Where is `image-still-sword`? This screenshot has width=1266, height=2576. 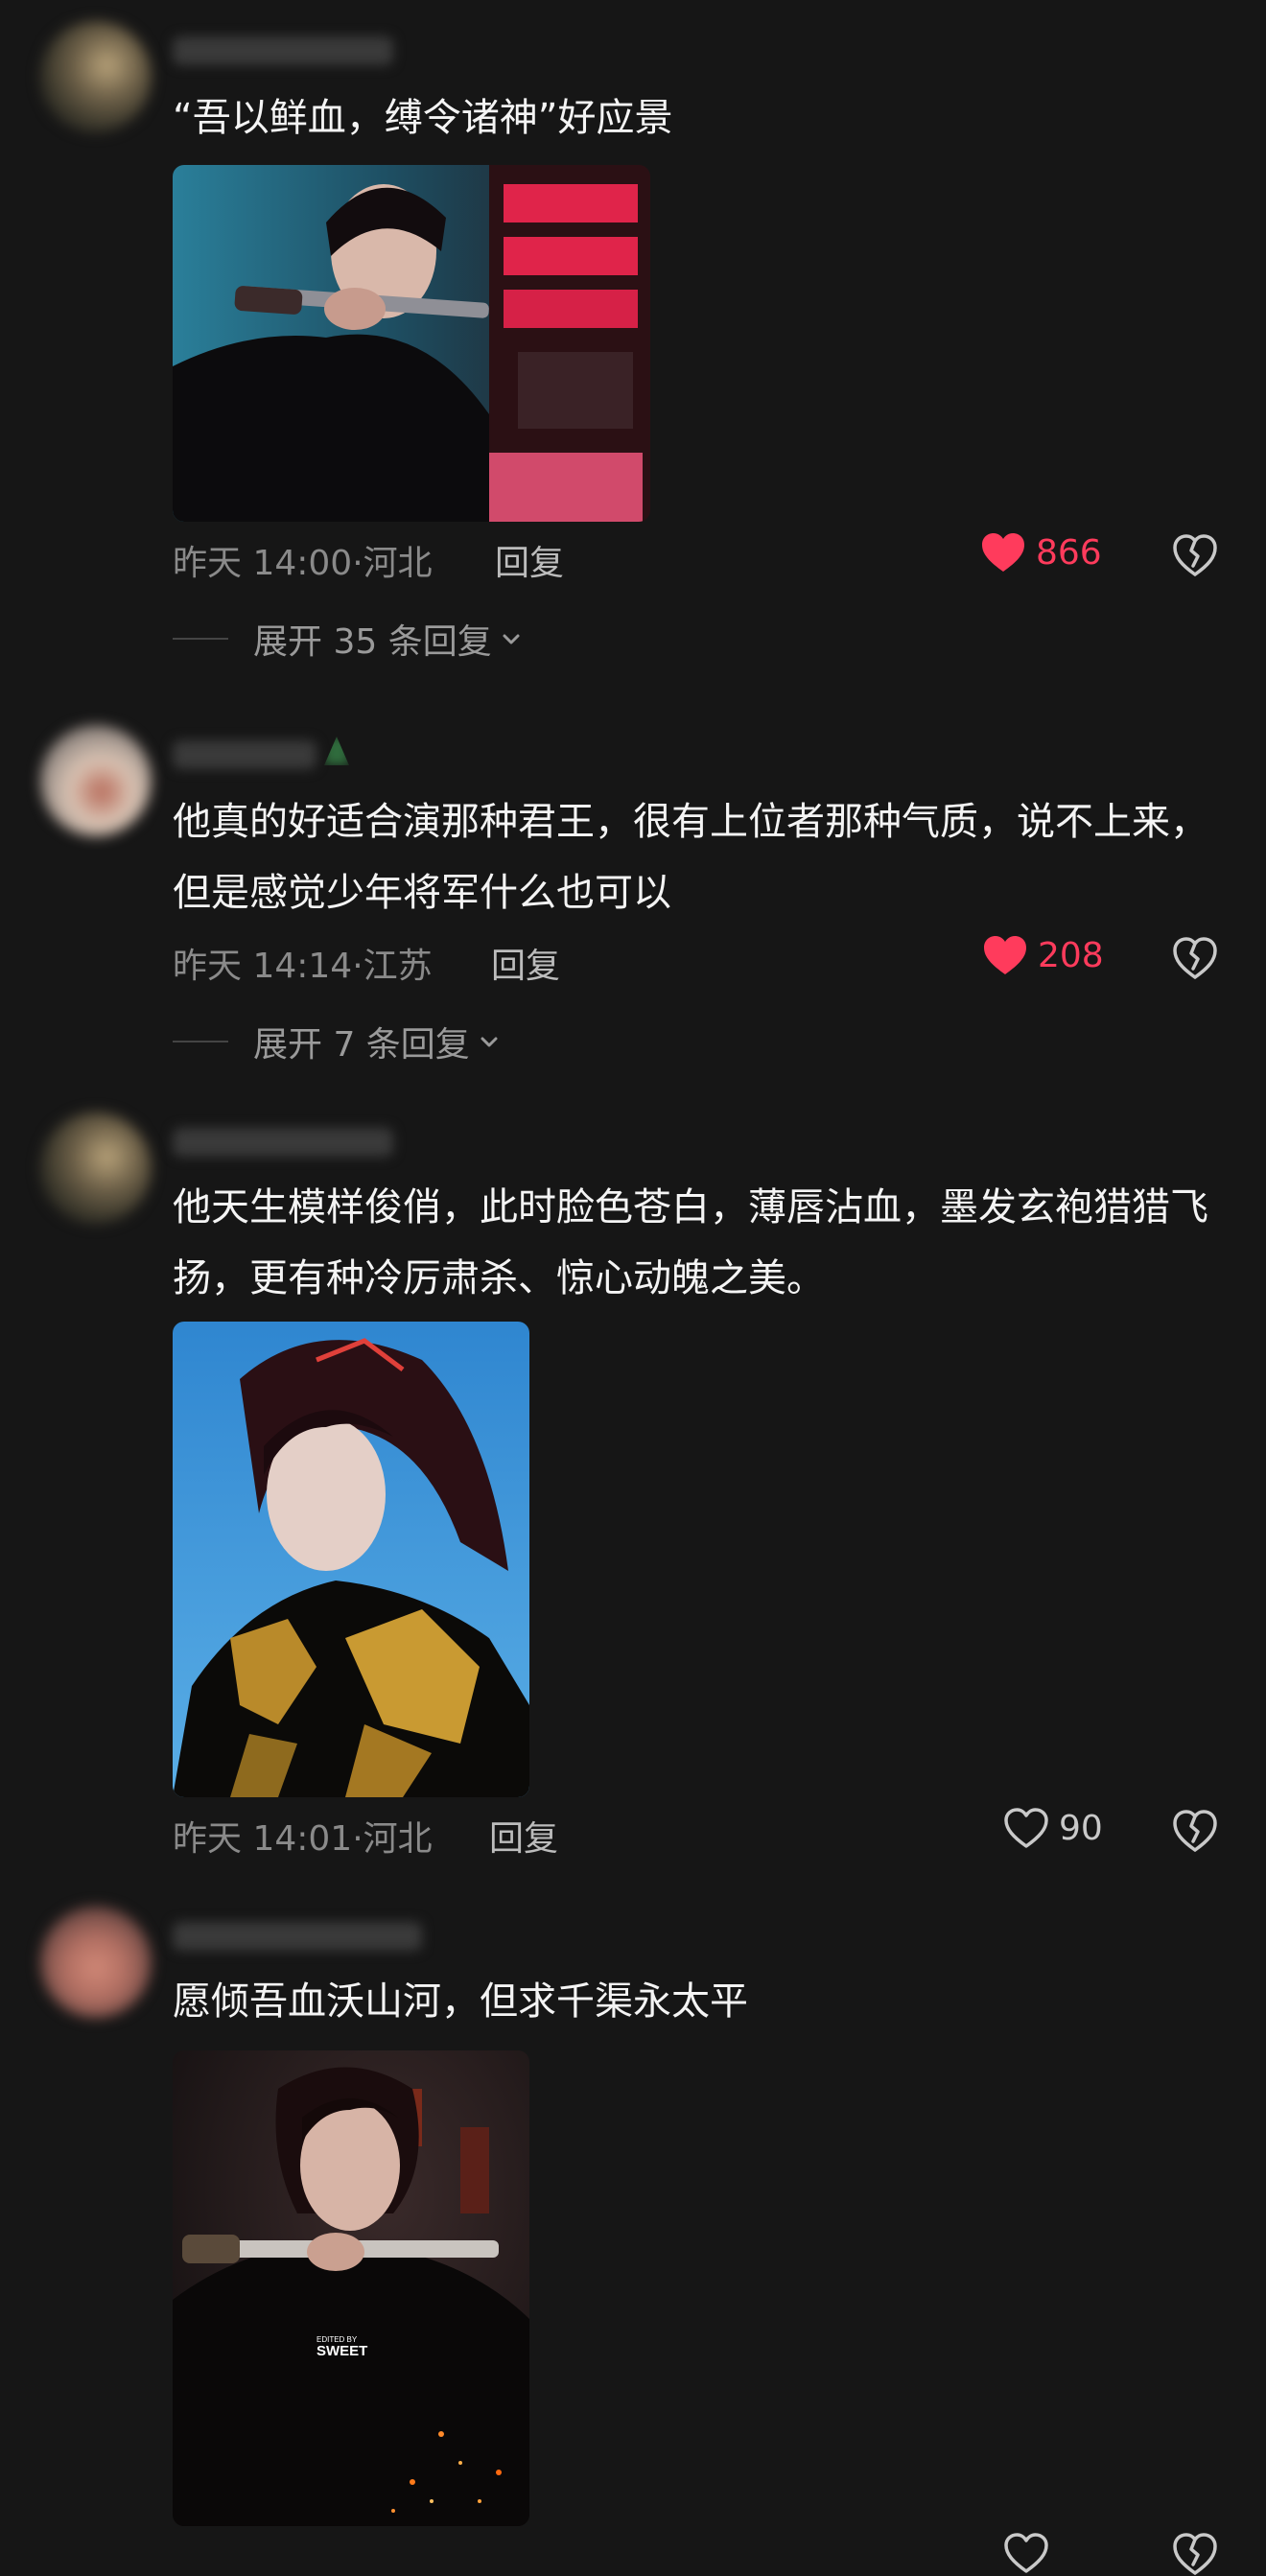
image-still-sword is located at coordinates (412, 343).